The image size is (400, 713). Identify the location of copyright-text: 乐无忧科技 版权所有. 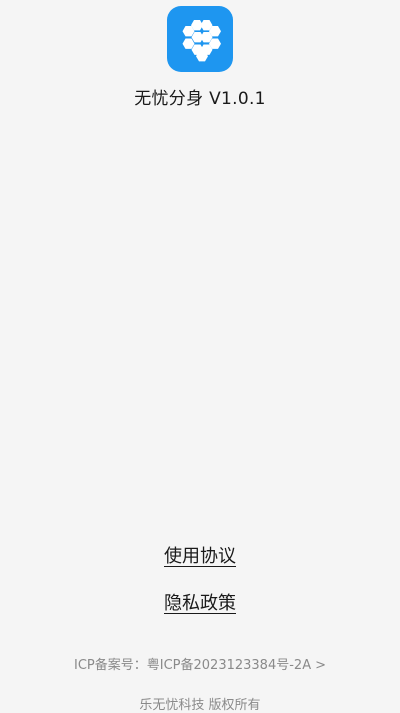
(200, 705).